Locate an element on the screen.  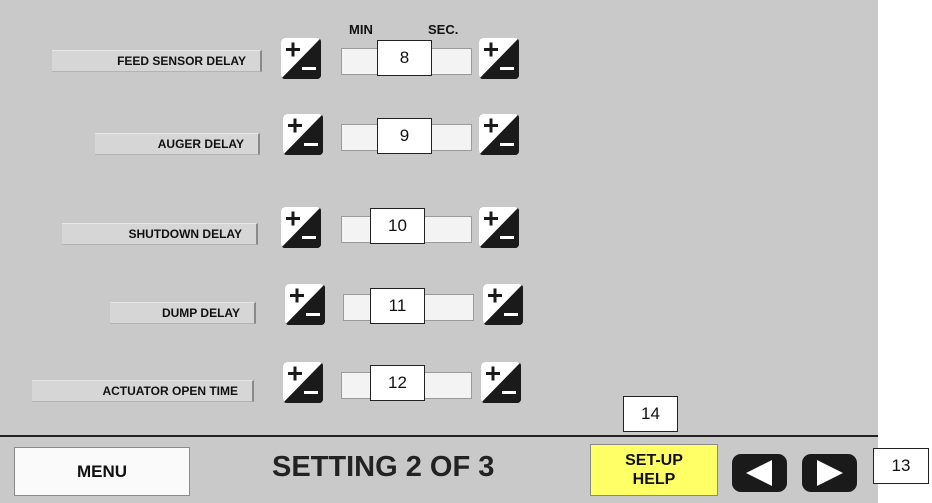
actuator-open-time-label: ACTUATOR OPEN TIME is located at coordinates (143, 391).